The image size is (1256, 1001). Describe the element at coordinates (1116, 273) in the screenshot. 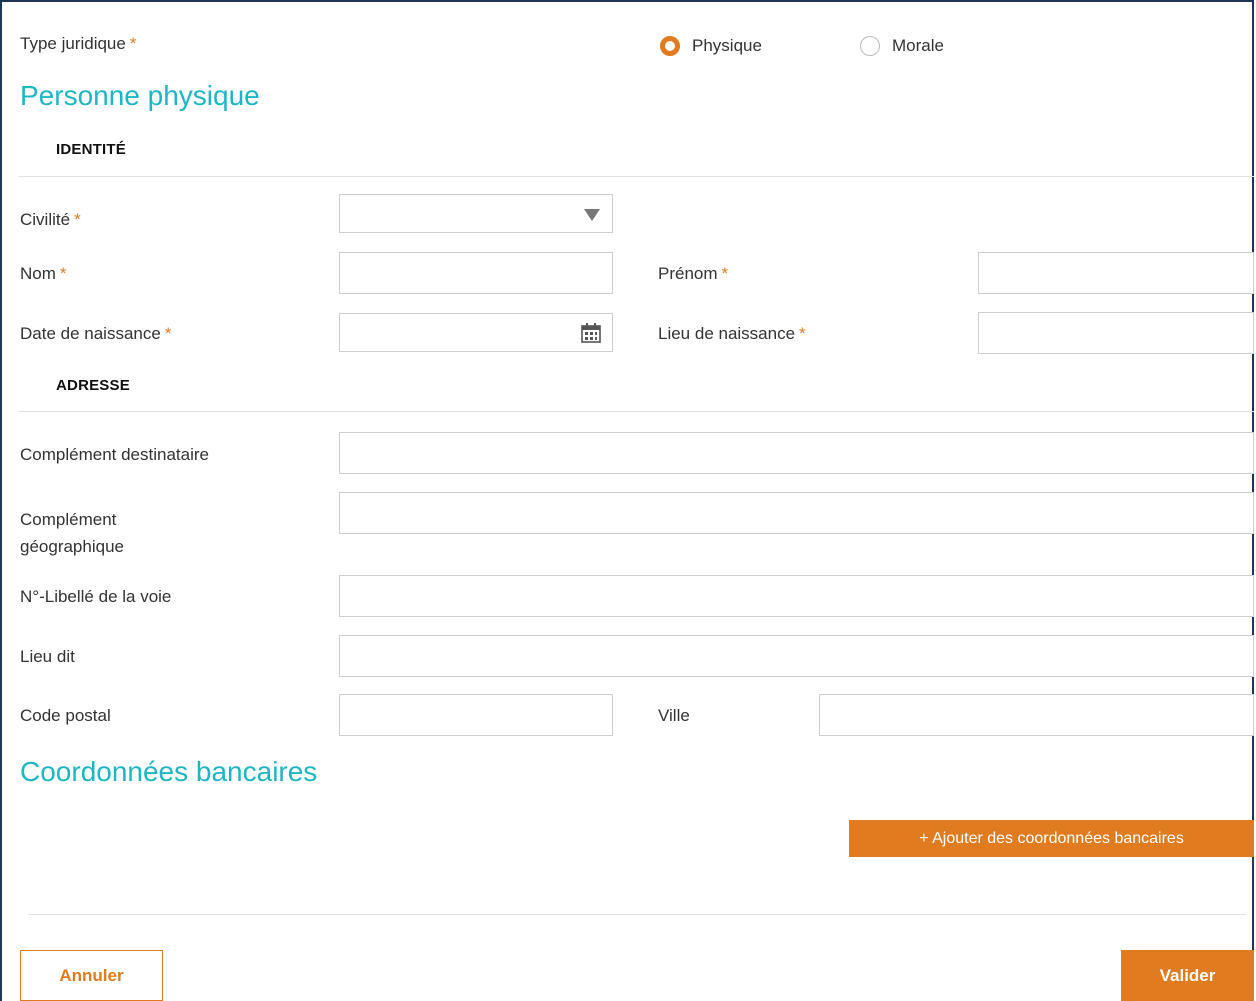

I see `prenom-input` at that location.